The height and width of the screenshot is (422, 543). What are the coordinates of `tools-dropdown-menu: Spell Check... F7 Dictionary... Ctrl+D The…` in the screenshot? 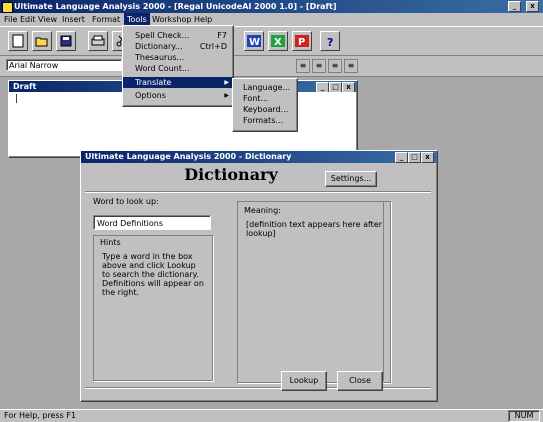 It's located at (178, 66).